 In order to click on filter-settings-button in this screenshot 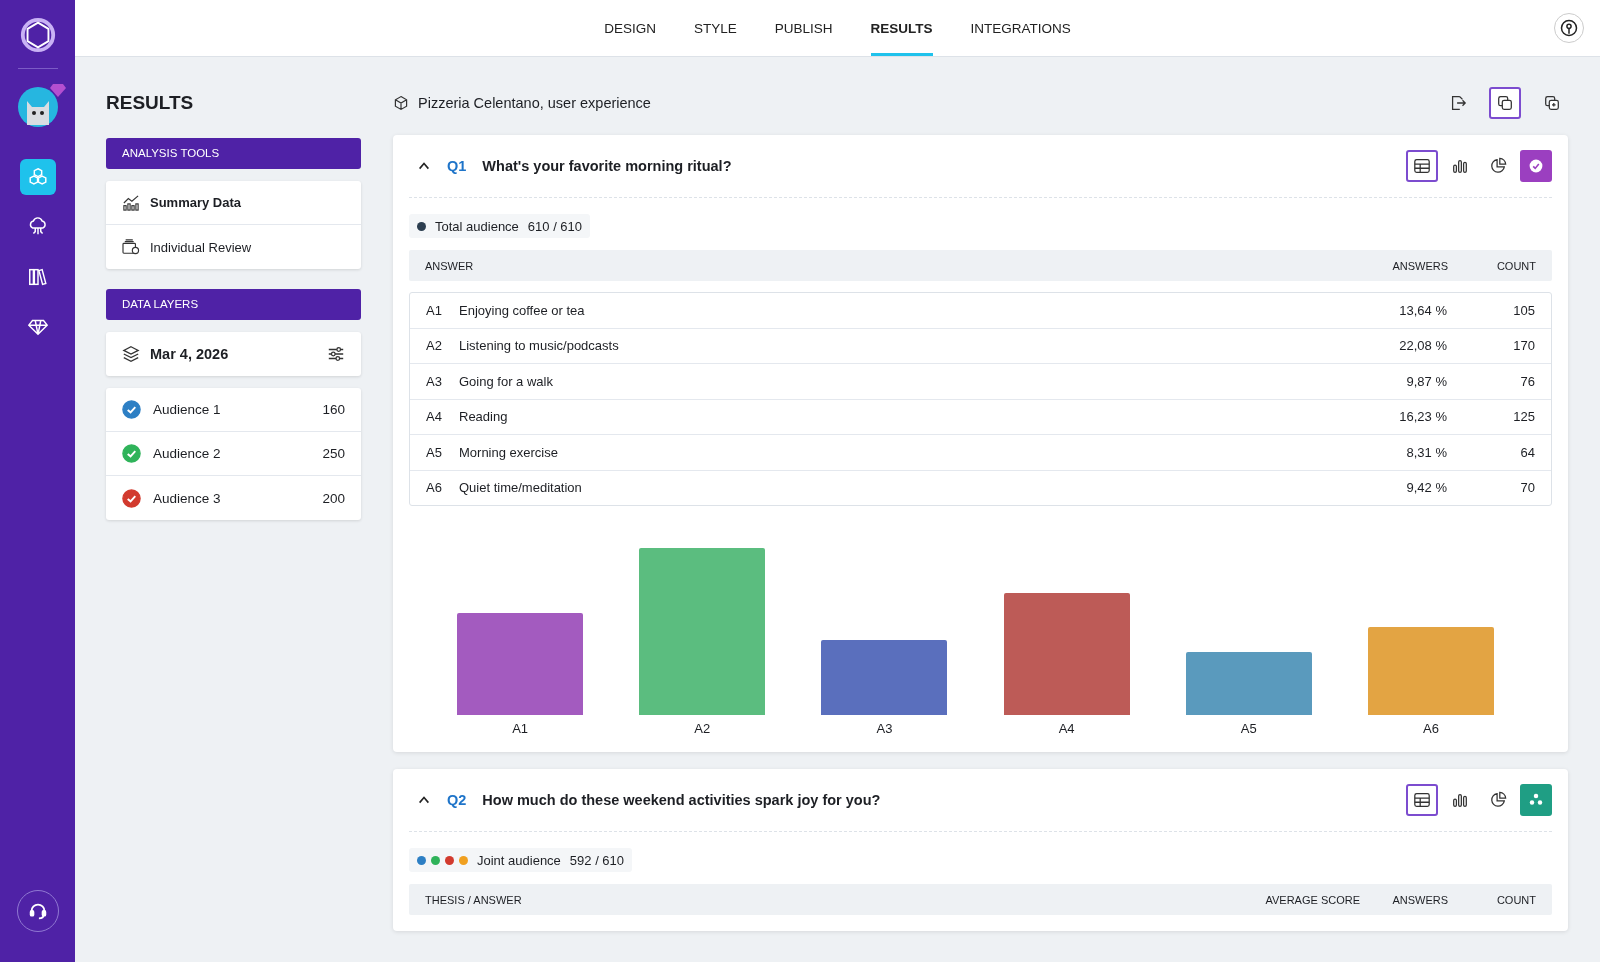, I will do `click(336, 354)`.